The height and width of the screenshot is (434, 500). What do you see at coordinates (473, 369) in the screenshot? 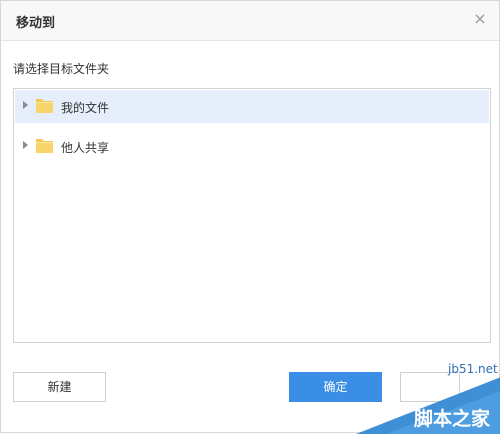
I see `watermark-site: jb51.net` at bounding box center [473, 369].